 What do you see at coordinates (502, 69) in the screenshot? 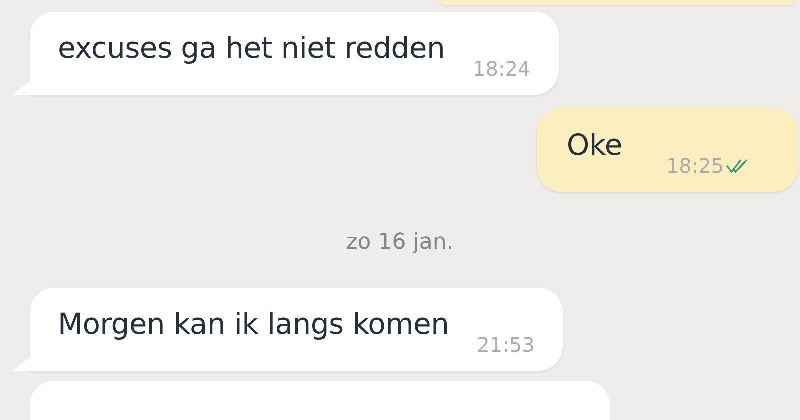
I see `message-time: 18:24` at bounding box center [502, 69].